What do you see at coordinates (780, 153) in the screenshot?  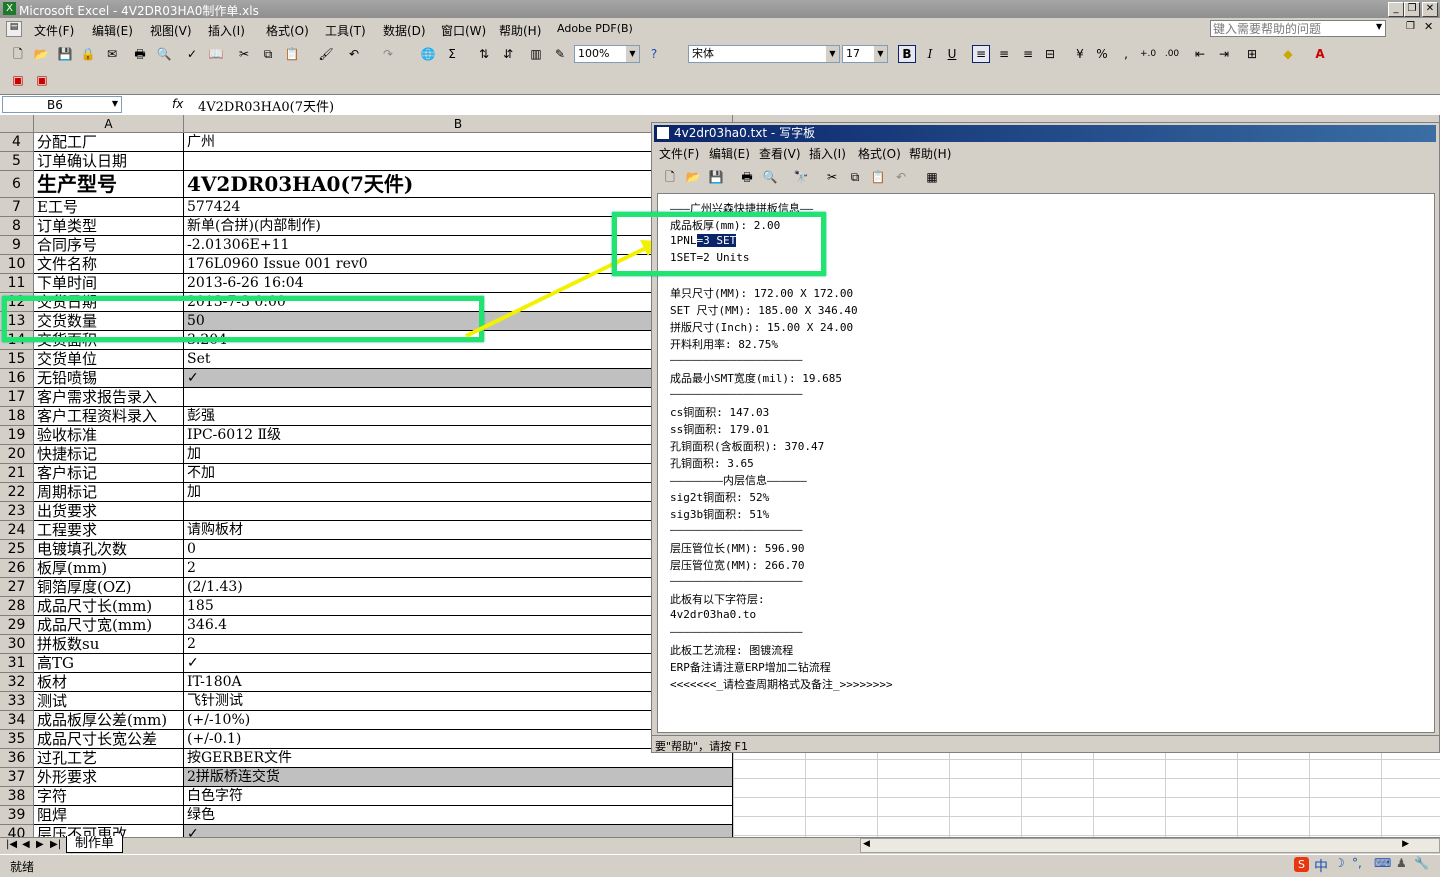 I see `wp-menu-view: 查看(V)` at bounding box center [780, 153].